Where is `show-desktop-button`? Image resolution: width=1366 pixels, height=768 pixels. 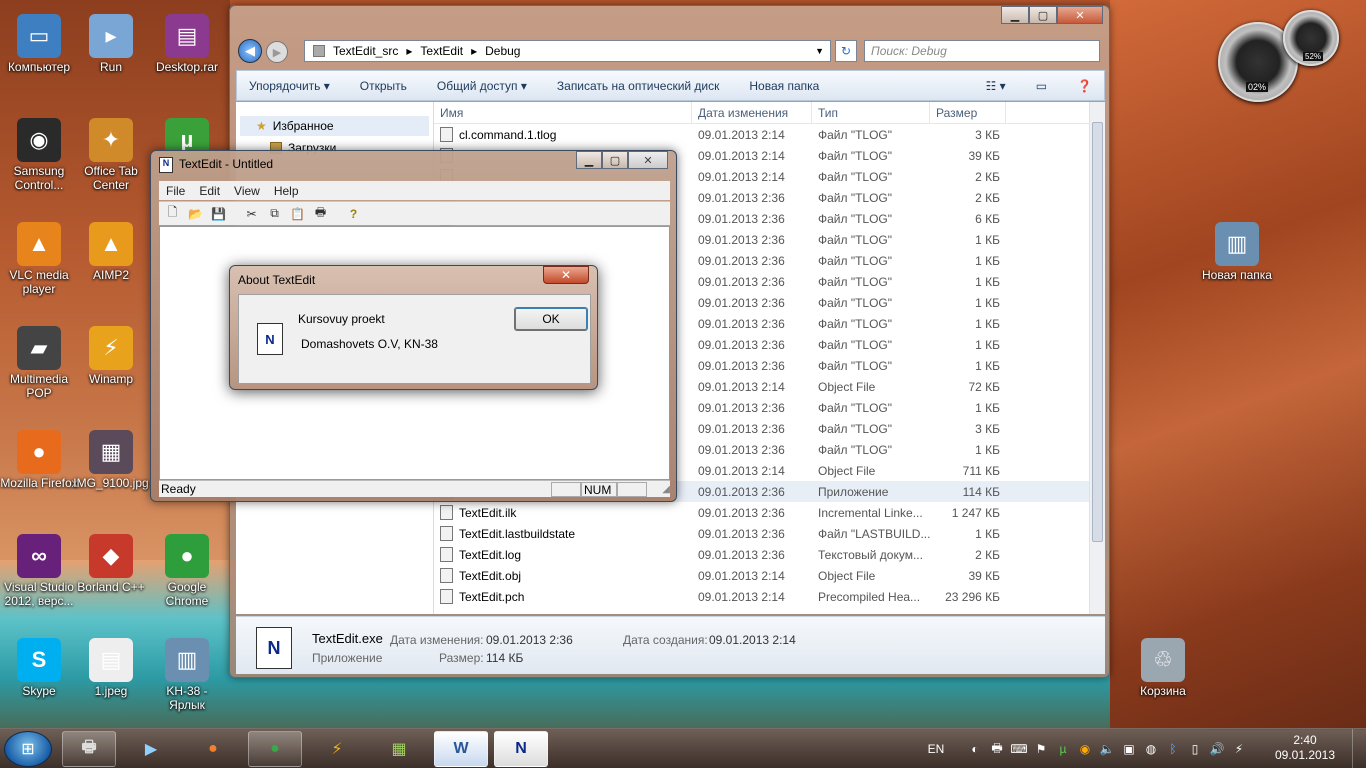 show-desktop-button is located at coordinates (1359, 748).